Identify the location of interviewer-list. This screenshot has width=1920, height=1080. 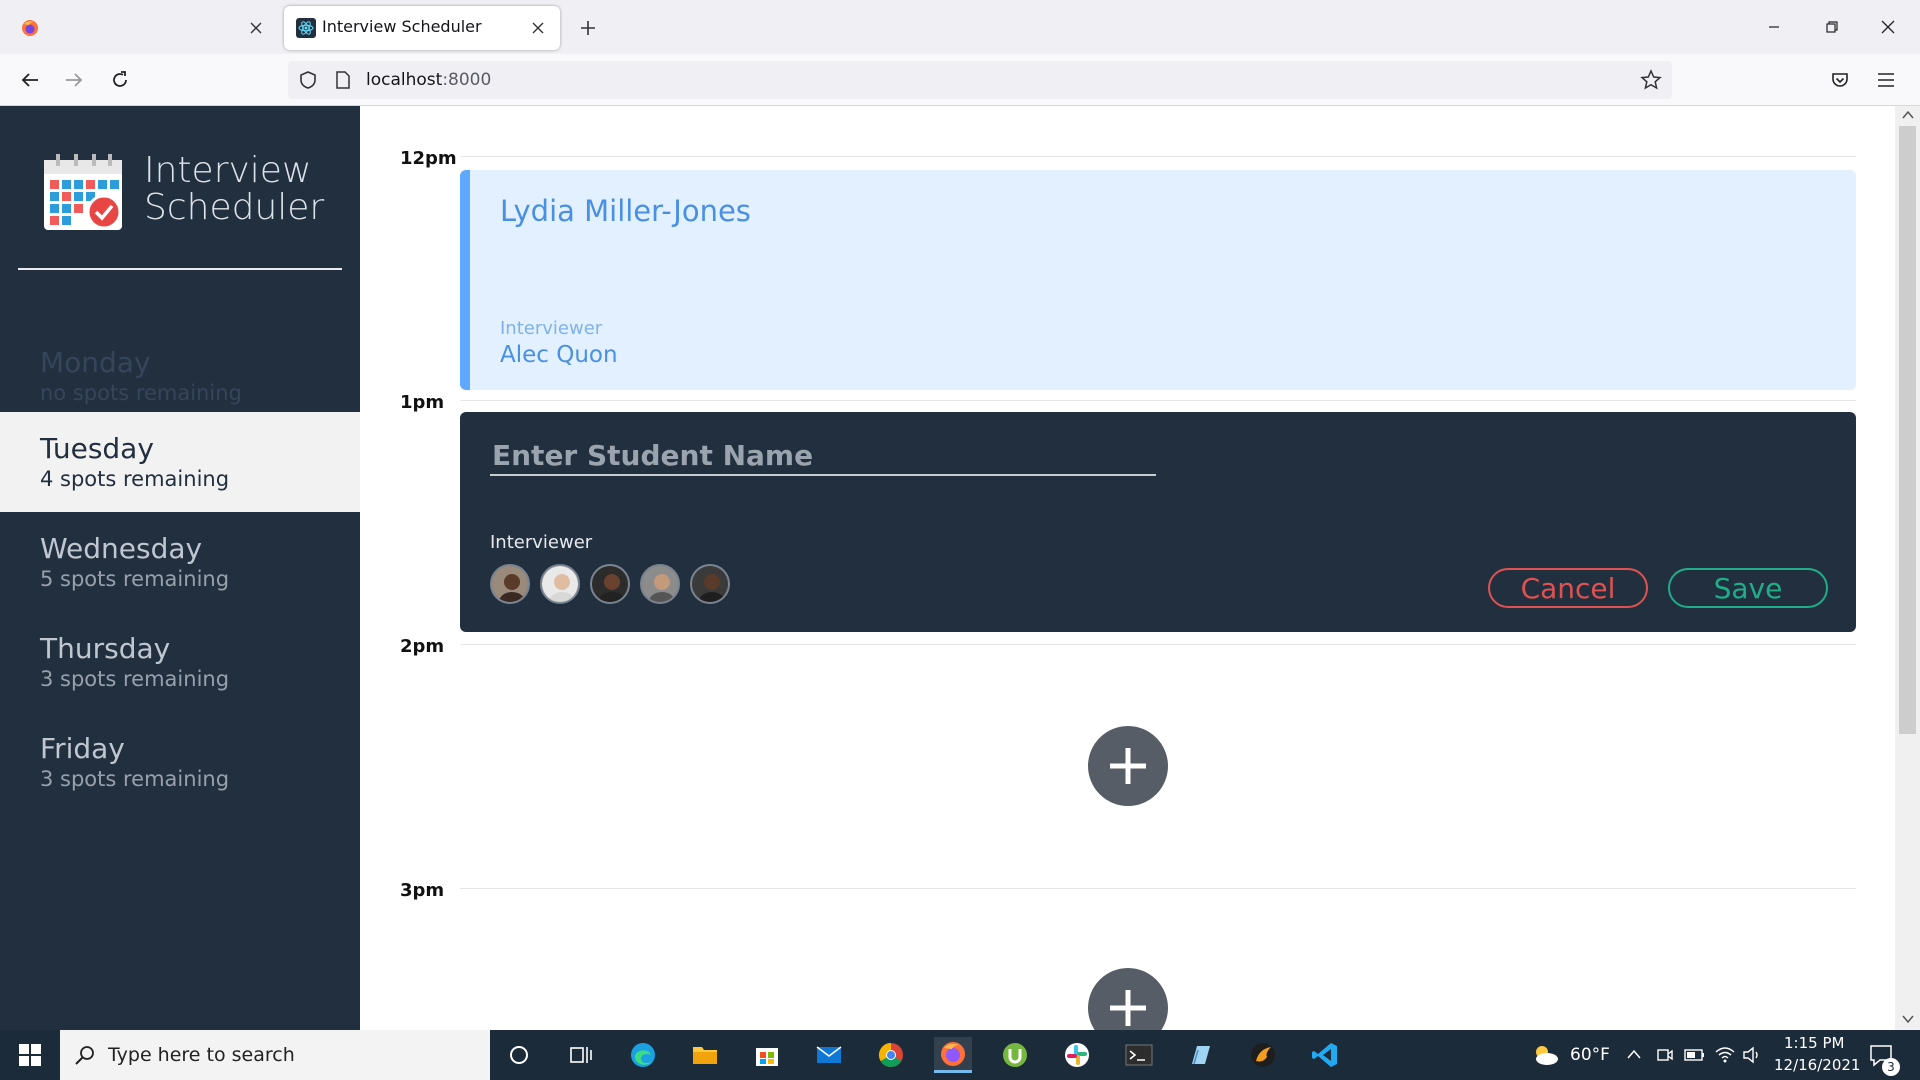
(610, 584).